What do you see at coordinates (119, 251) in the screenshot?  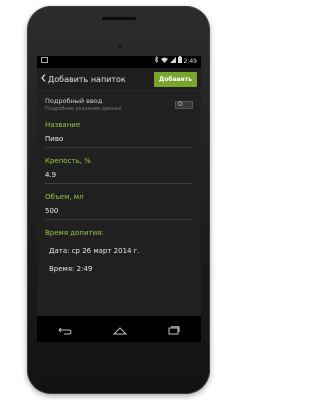 I see `drink-date: Дата: ср 26 март 2014 г.` at bounding box center [119, 251].